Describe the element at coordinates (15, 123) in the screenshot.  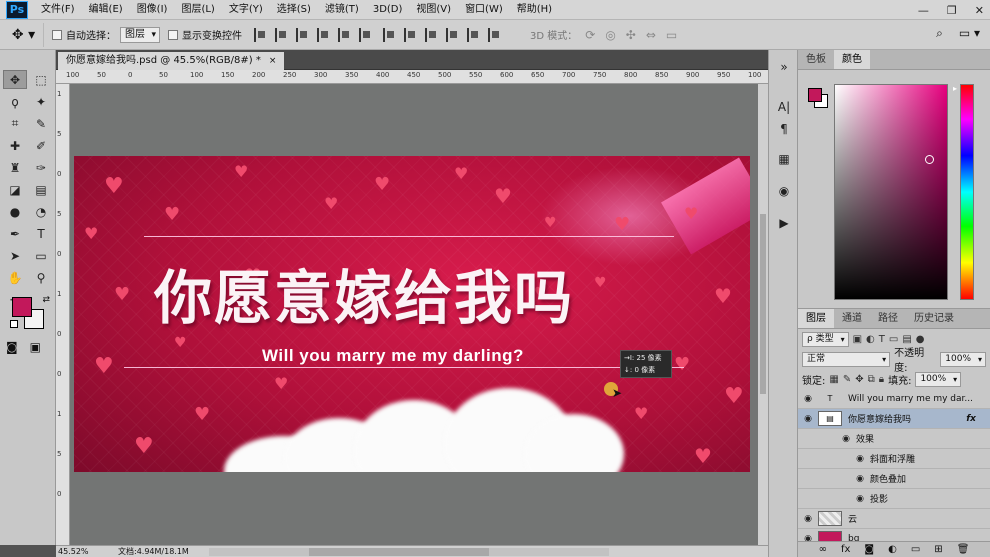
I see `crop-tool-icon: ⌗` at that location.